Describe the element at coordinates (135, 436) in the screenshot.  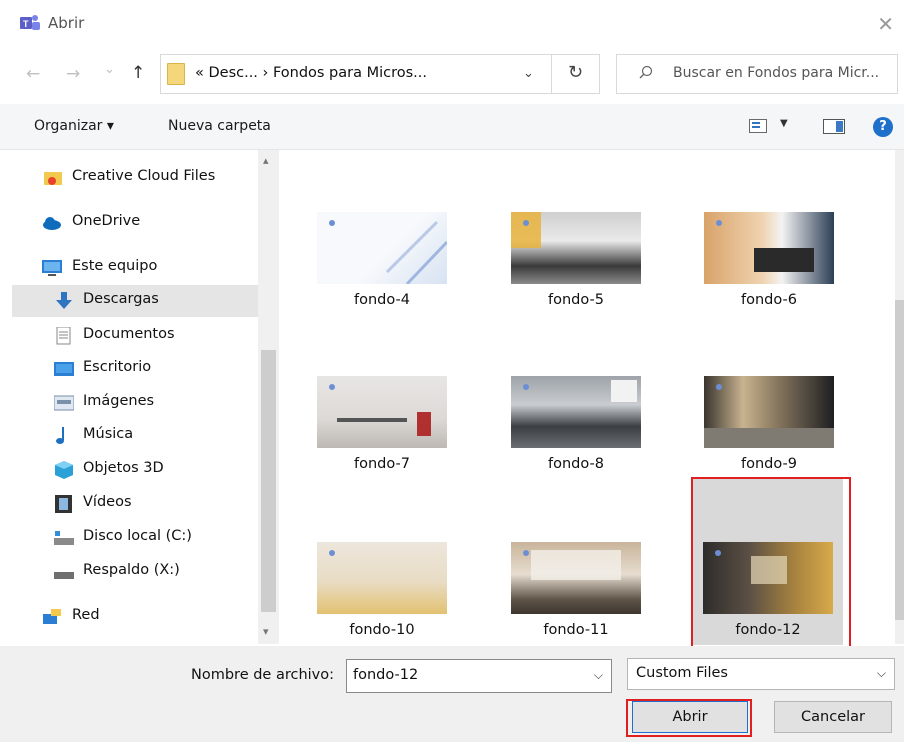
I see `sidebar-item-music: Música` at that location.